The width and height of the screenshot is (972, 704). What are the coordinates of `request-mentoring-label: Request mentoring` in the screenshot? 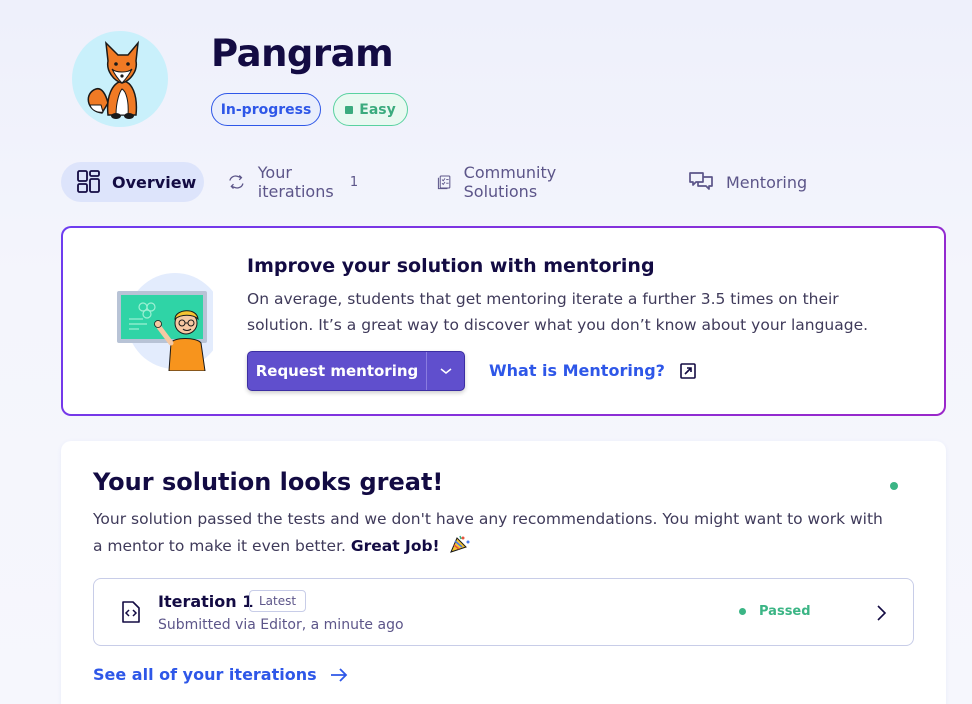 It's located at (337, 371).